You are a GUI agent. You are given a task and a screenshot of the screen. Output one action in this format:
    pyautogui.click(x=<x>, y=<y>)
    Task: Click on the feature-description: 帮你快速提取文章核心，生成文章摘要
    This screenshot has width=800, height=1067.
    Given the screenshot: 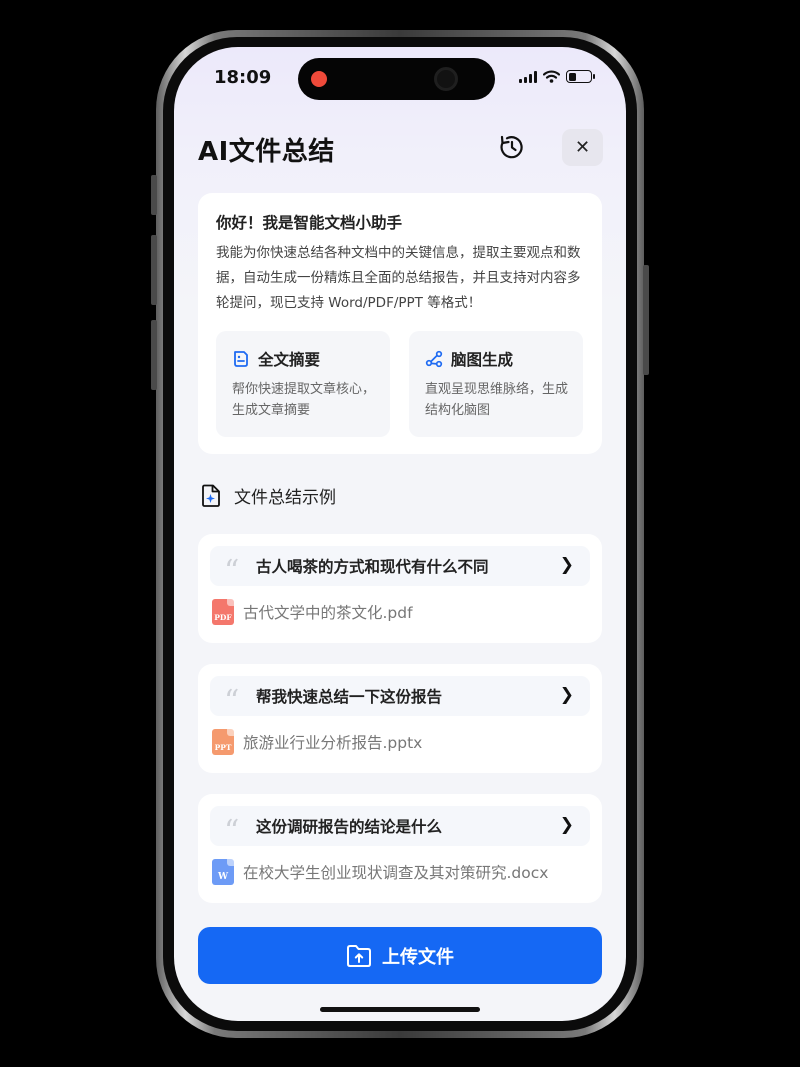 What is the action you would take?
    pyautogui.click(x=304, y=400)
    